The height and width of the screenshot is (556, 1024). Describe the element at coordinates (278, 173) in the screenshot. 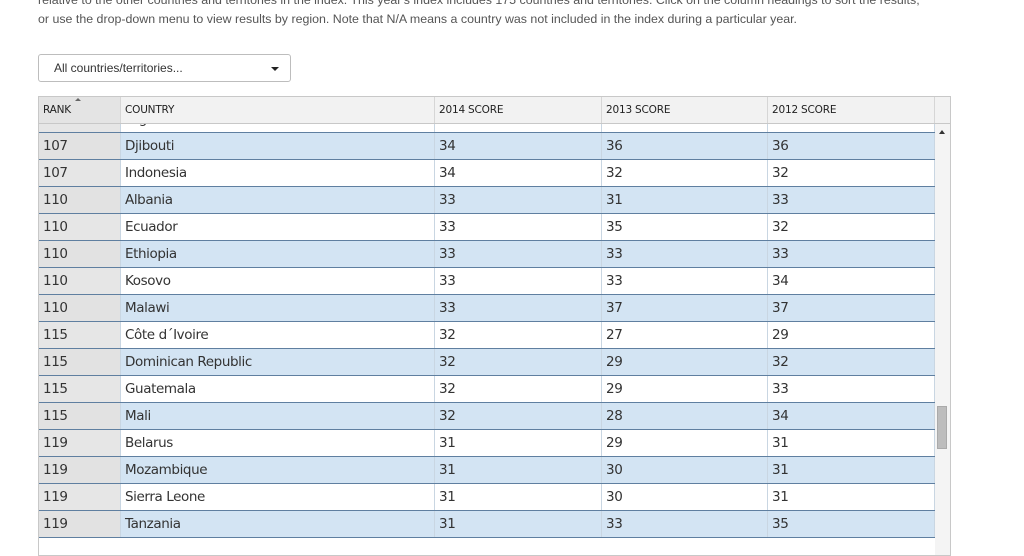

I see `cell-country: Indonesia` at that location.